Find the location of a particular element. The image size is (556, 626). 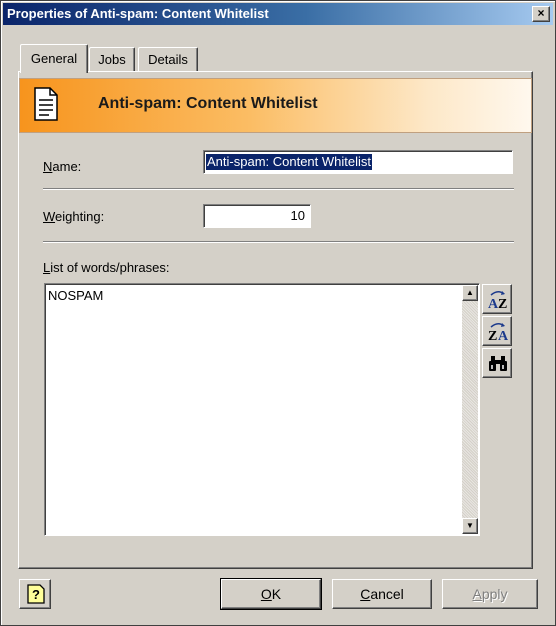

sort-ascending-button: A Z is located at coordinates (497, 299).